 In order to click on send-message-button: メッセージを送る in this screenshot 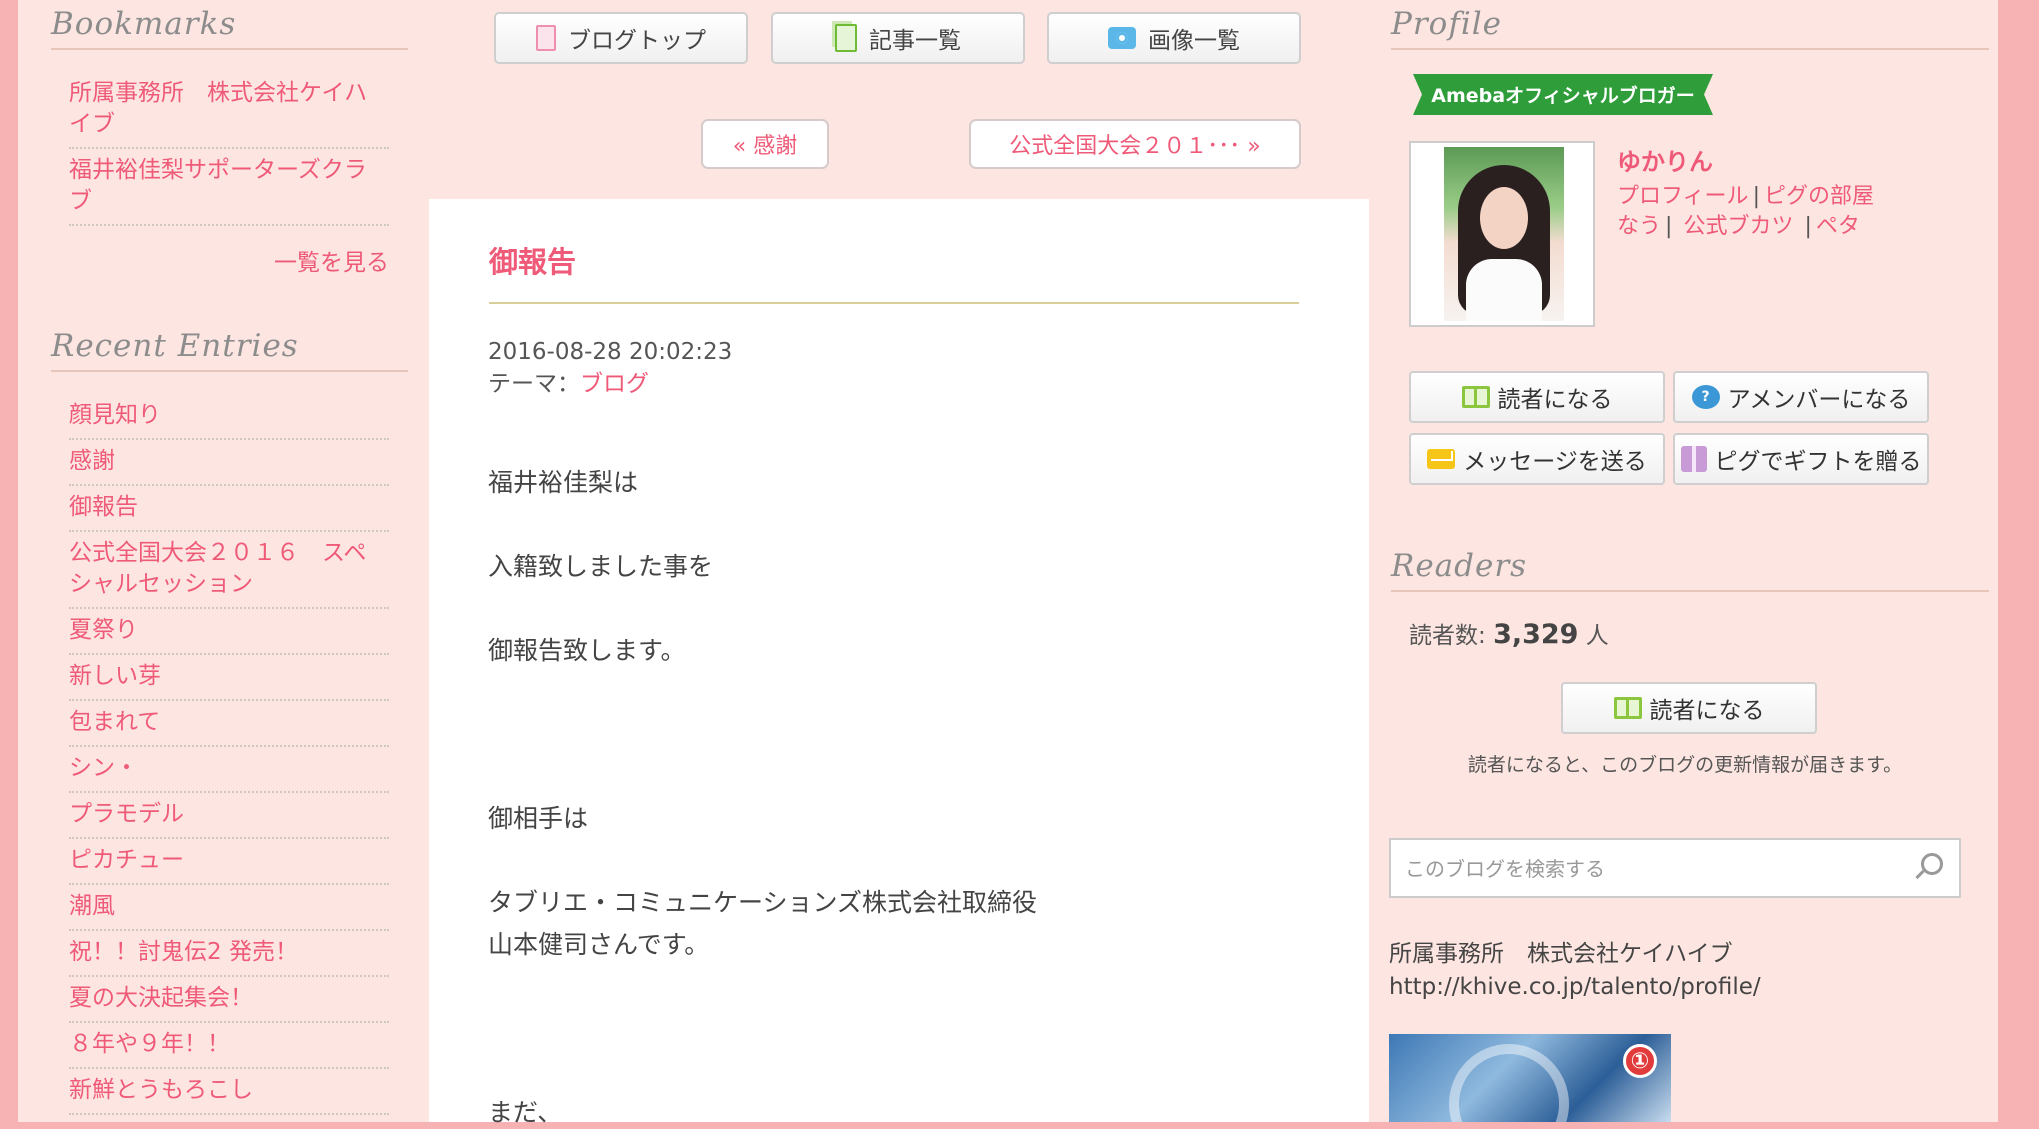, I will do `click(1537, 459)`.